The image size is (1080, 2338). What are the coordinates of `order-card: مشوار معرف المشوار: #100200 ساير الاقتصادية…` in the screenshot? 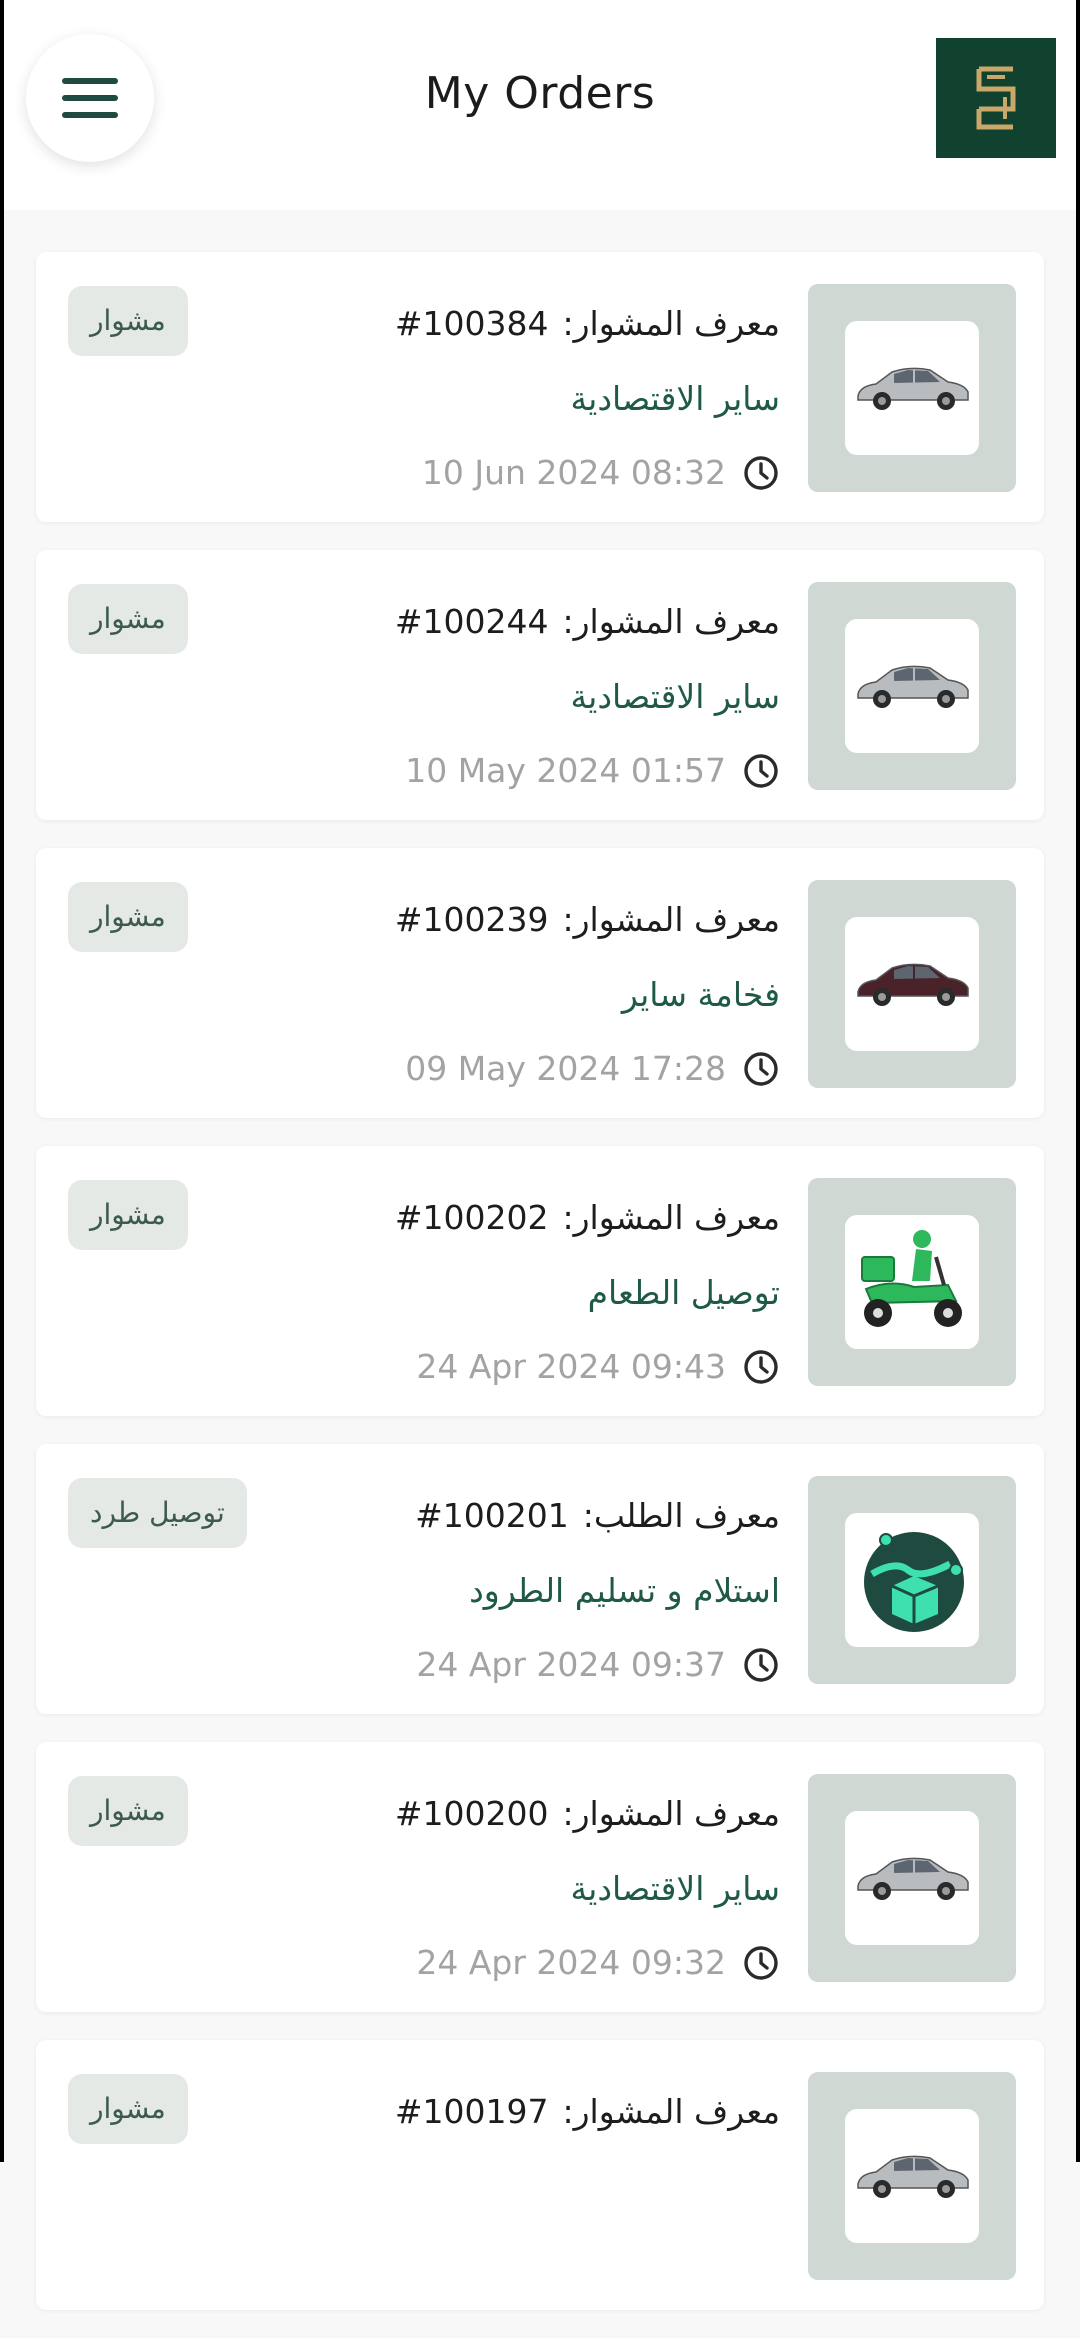 It's located at (540, 1877).